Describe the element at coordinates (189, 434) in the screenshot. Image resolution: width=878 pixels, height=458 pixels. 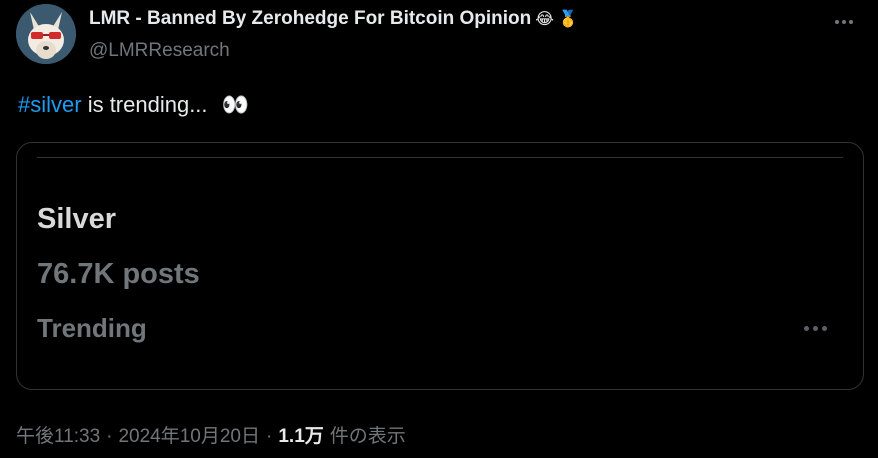
I see `tweet-date: 2024年10月20日` at that location.